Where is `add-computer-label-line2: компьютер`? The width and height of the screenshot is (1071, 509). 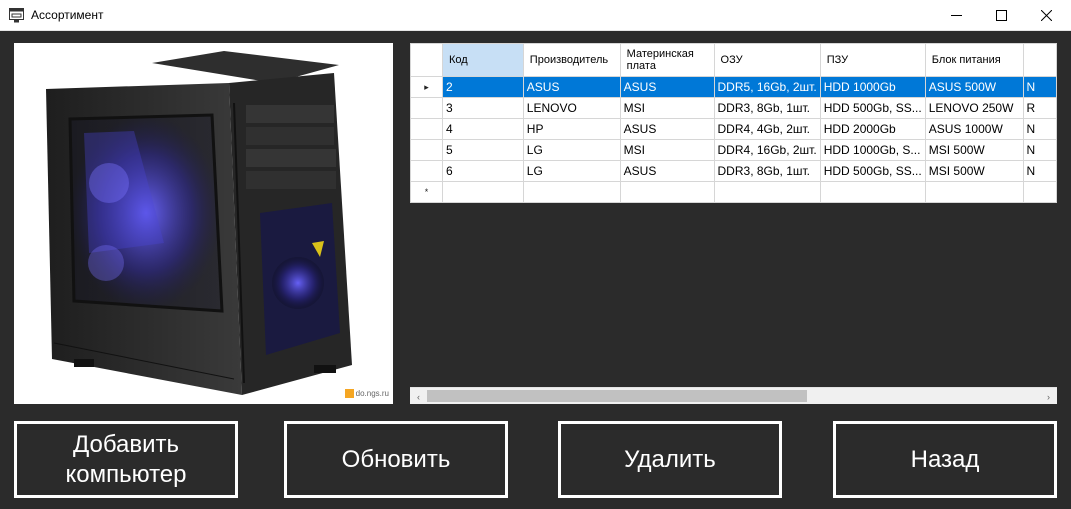 add-computer-label-line2: компьютер is located at coordinates (126, 474).